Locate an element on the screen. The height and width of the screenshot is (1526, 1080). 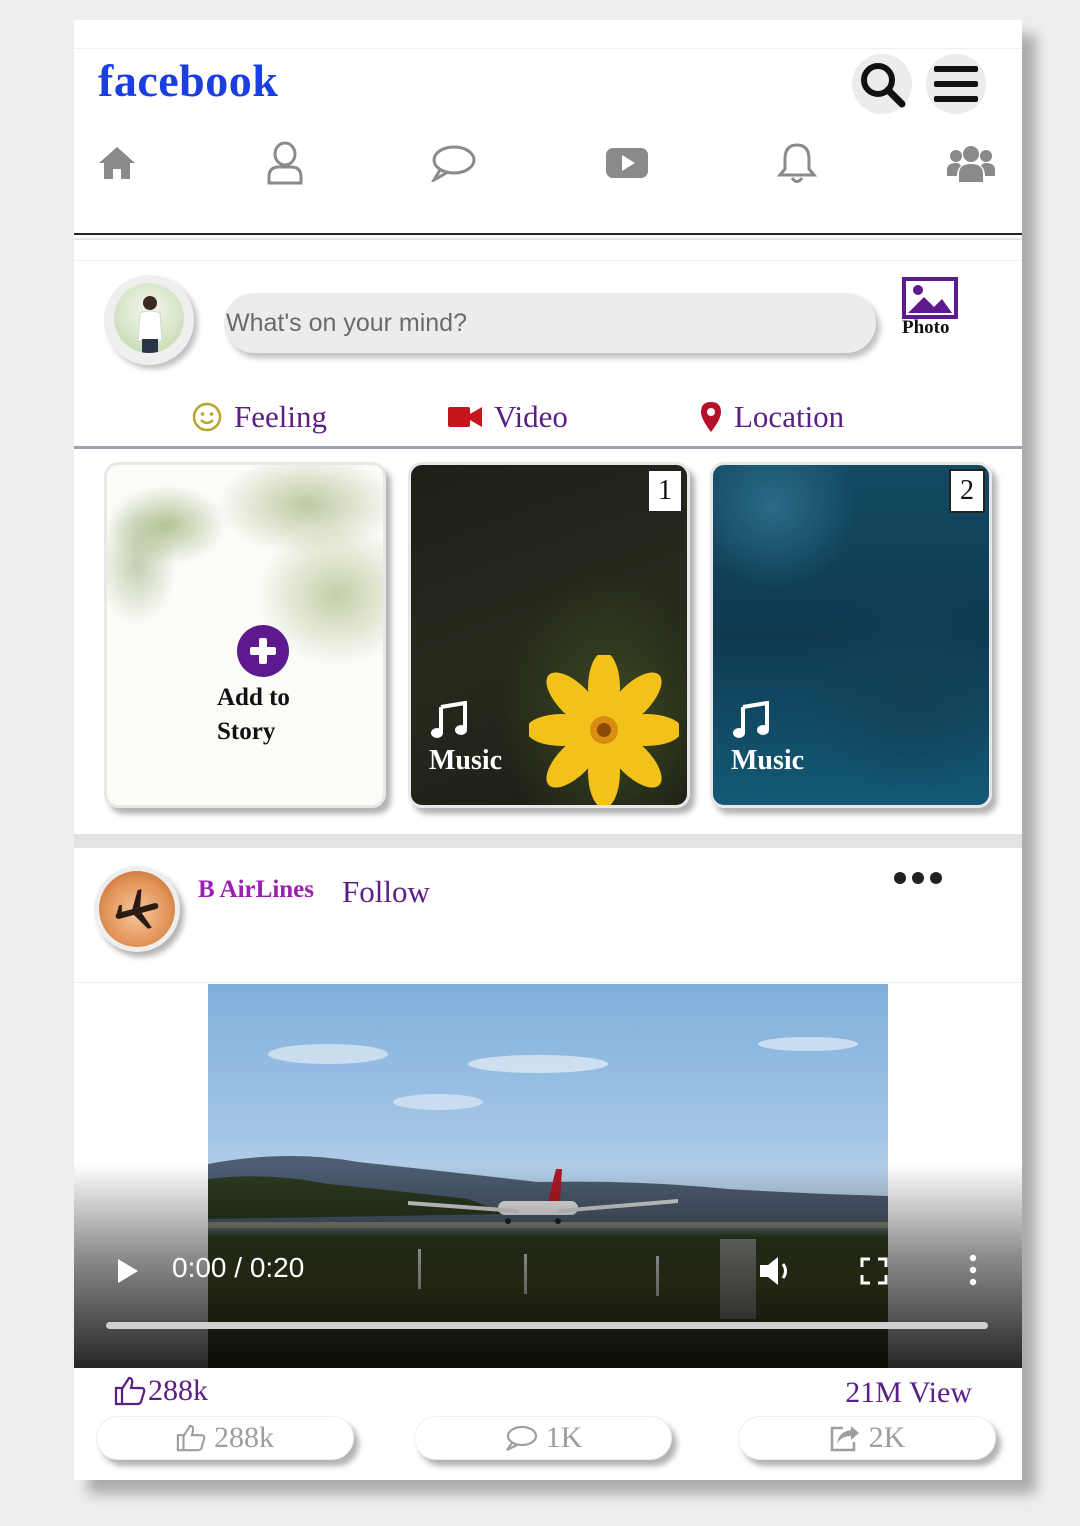
post-header: B AirLines Follow is located at coordinates (548, 916).